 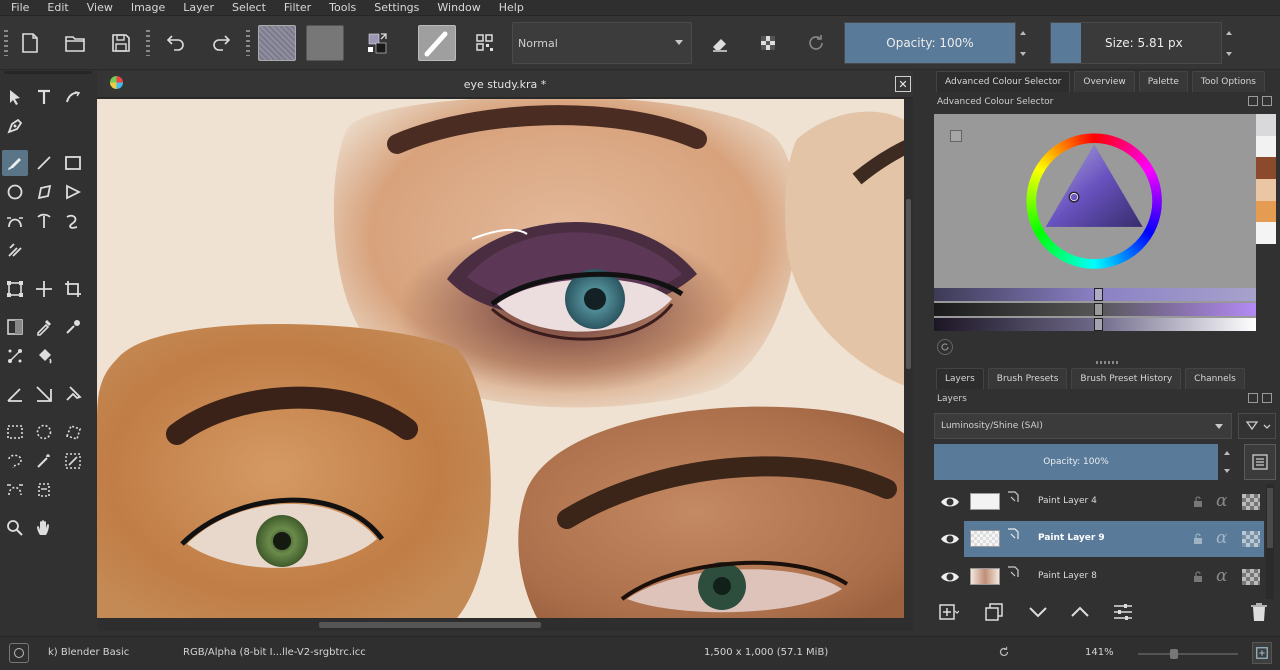 What do you see at coordinates (1221, 576) in the screenshot?
I see `alpha-lock-icon: α` at bounding box center [1221, 576].